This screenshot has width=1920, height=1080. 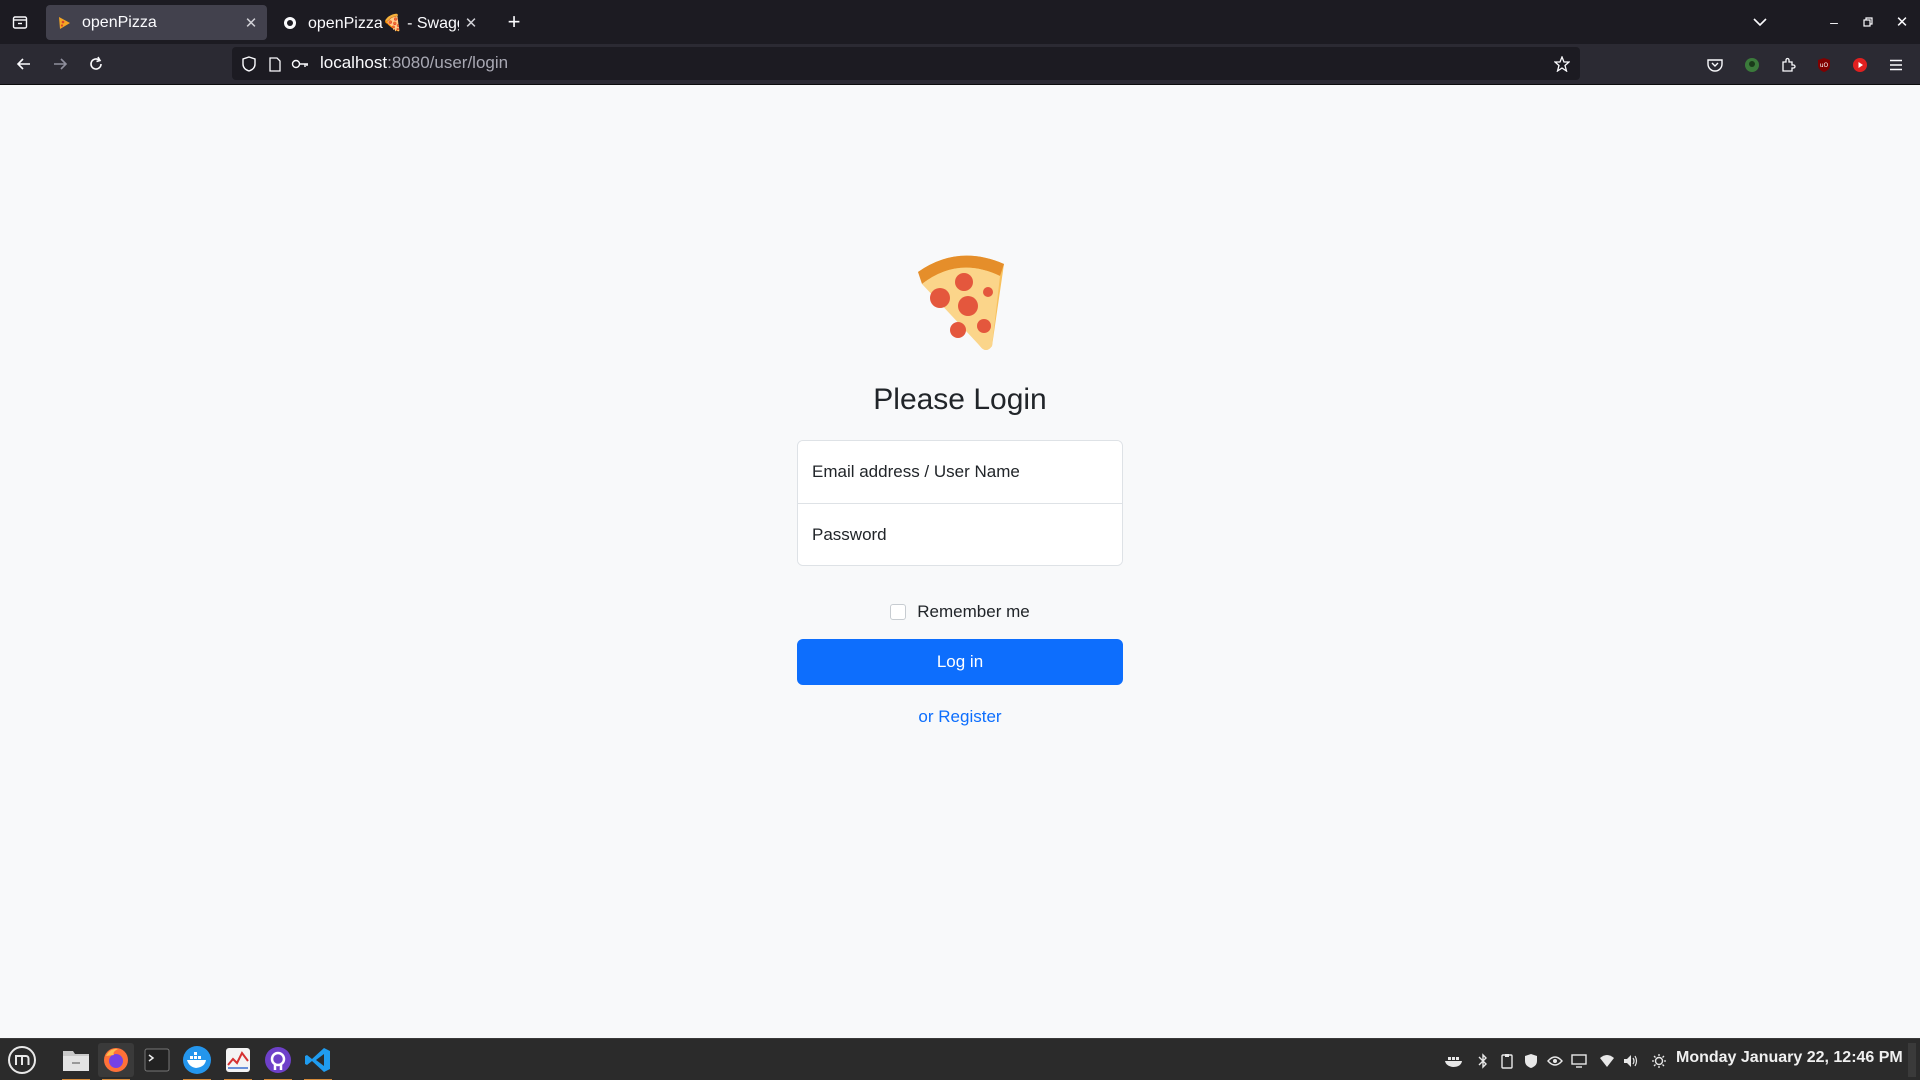 What do you see at coordinates (300, 64) in the screenshot?
I see `key-icon` at bounding box center [300, 64].